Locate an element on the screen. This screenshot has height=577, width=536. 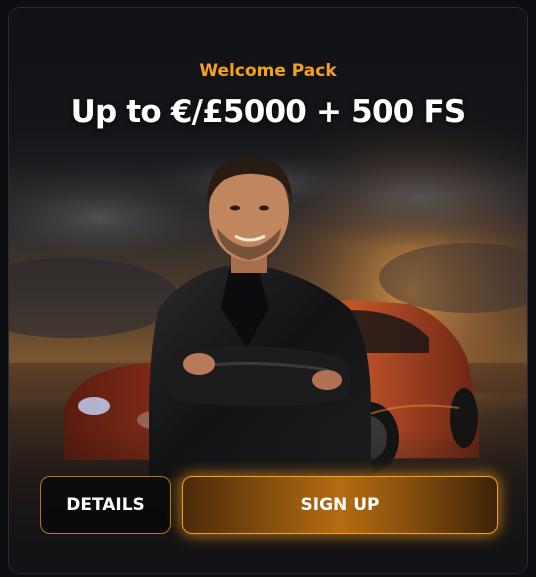
promo-eyebrow: Welcome Pack is located at coordinates (268, 71).